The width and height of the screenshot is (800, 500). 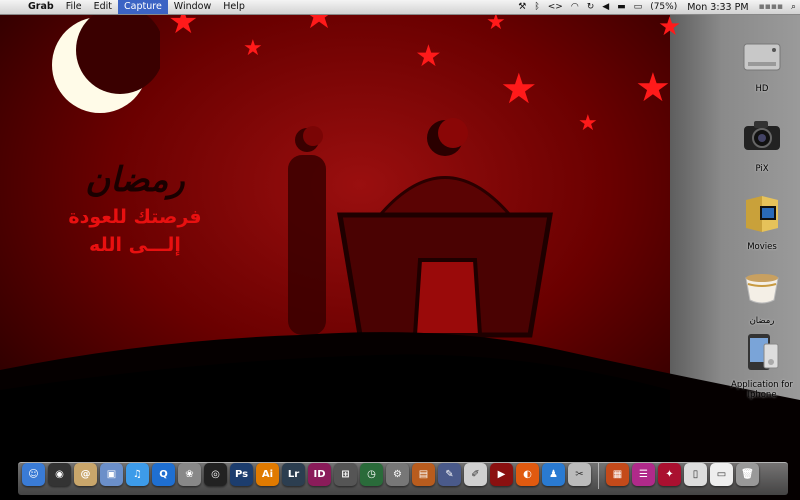 What do you see at coordinates (771, 7) in the screenshot?
I see `user-name: ▪▪▪▪` at bounding box center [771, 7].